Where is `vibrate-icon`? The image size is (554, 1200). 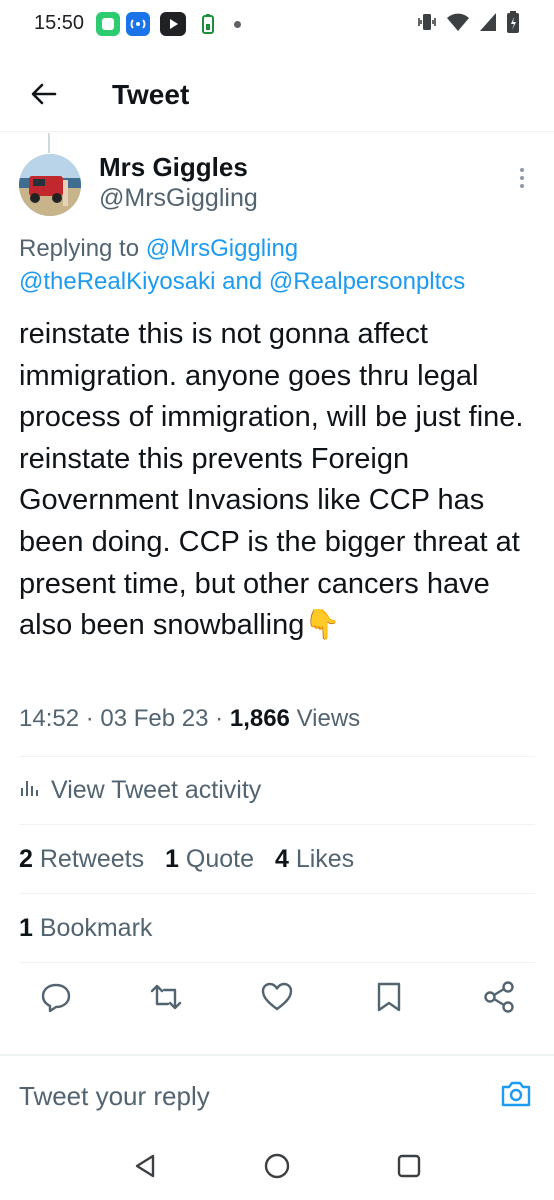
vibrate-icon is located at coordinates (427, 24).